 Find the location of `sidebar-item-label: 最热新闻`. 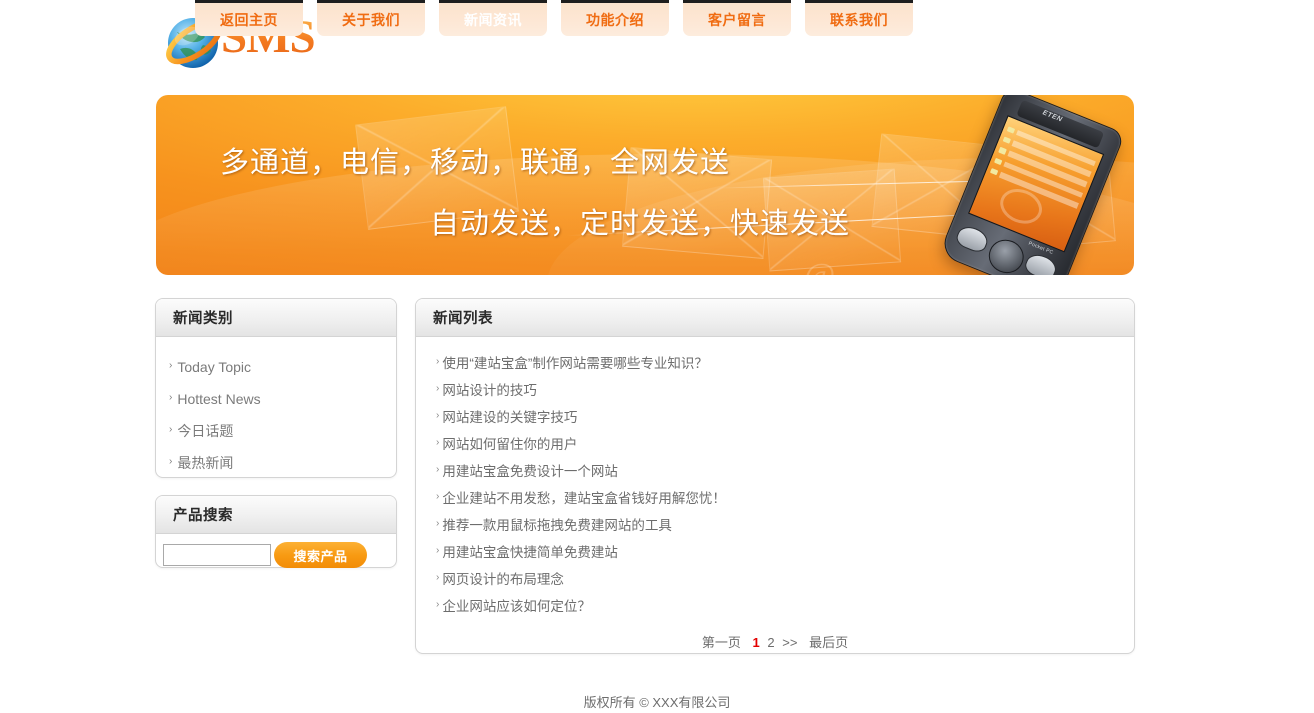

sidebar-item-label: 最热新闻 is located at coordinates (205, 463).